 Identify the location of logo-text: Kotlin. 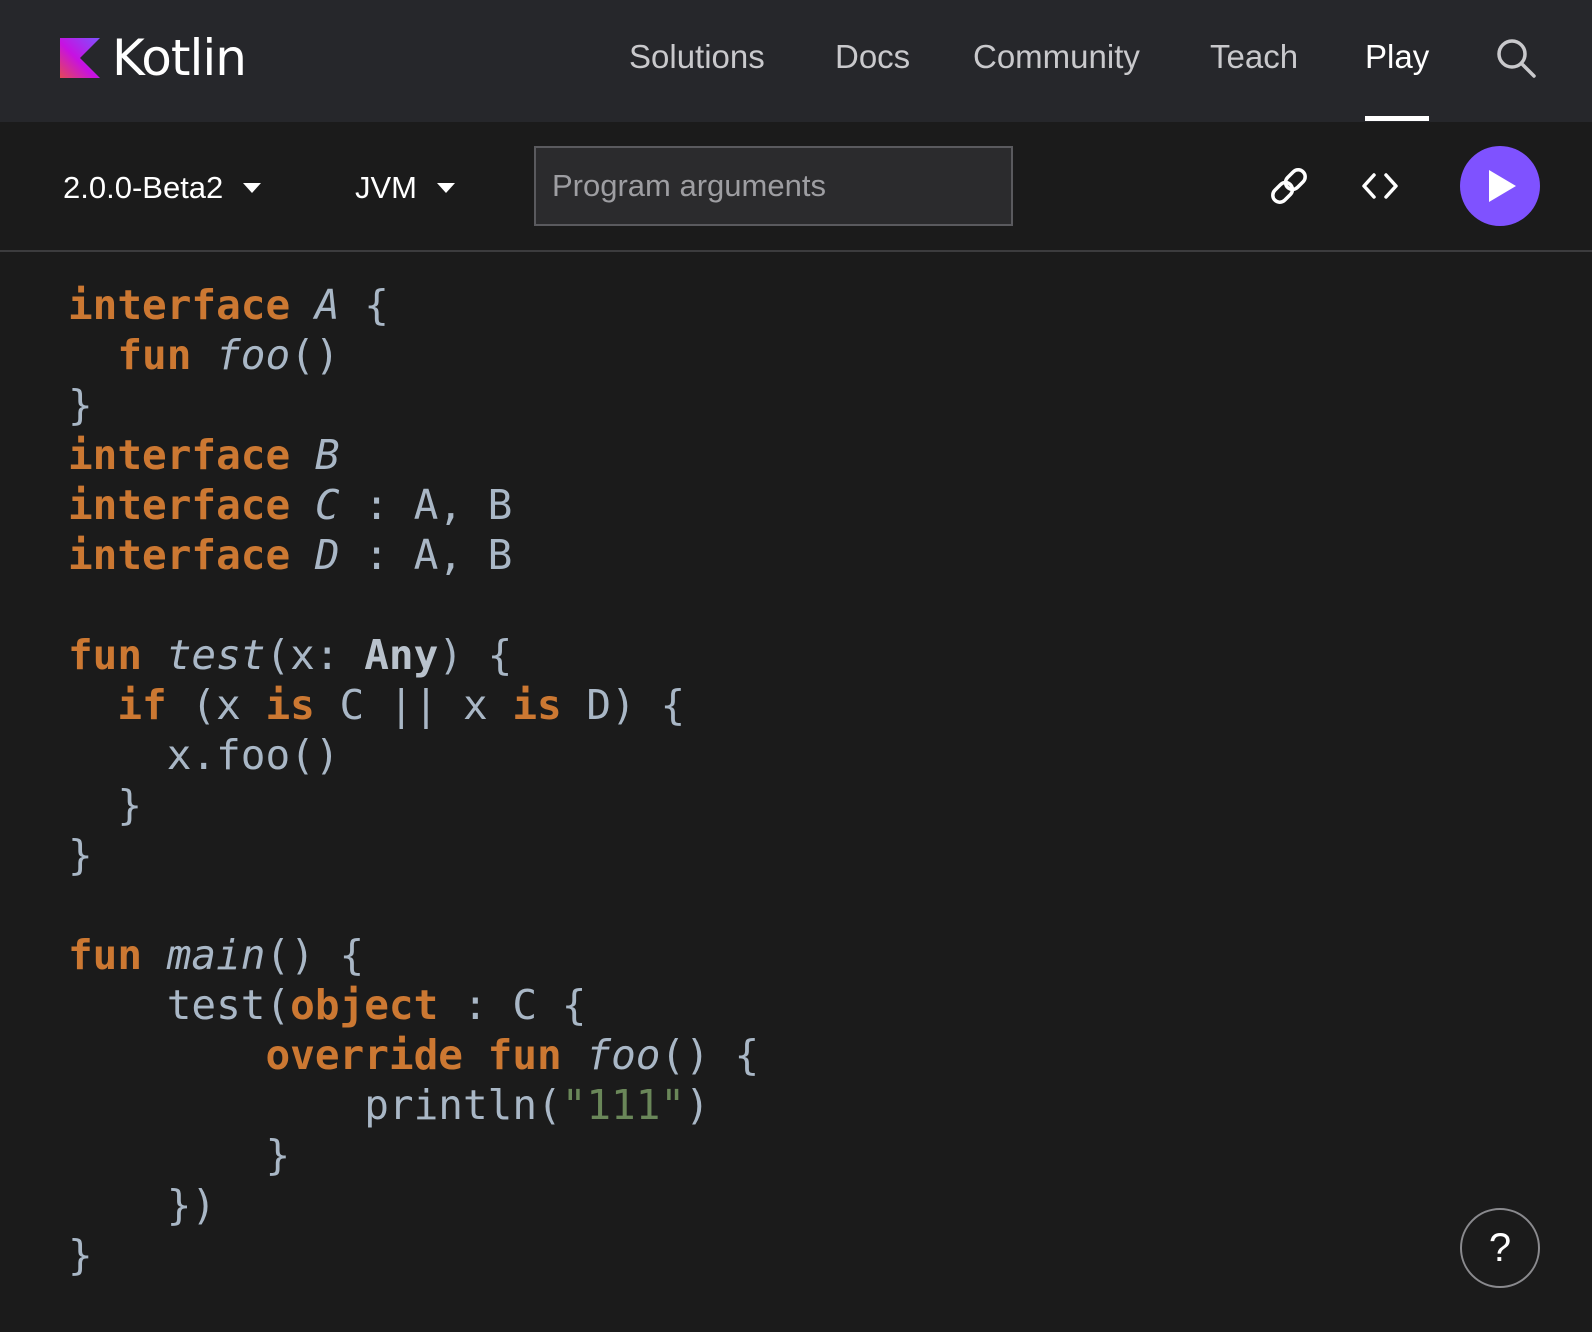
(179, 58).